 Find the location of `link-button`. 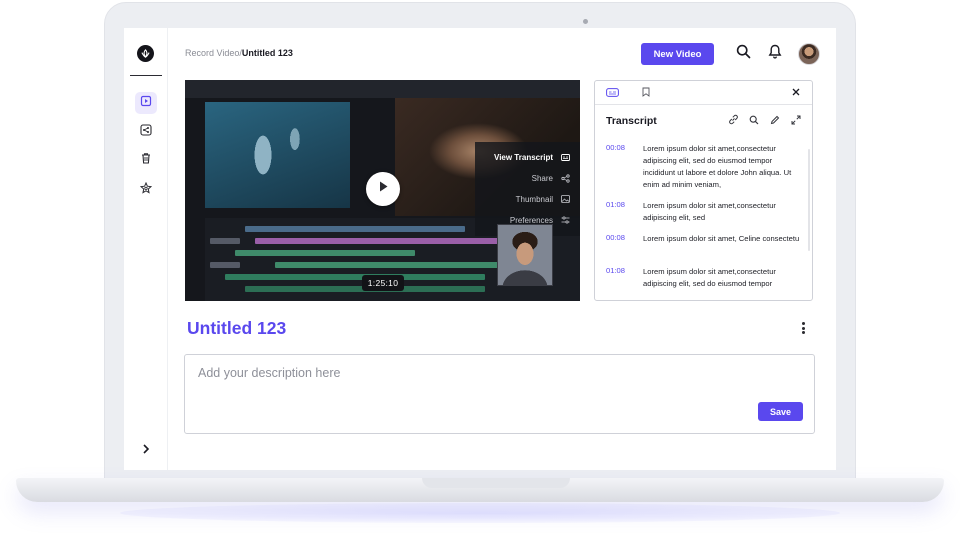

link-button is located at coordinates (733, 121).